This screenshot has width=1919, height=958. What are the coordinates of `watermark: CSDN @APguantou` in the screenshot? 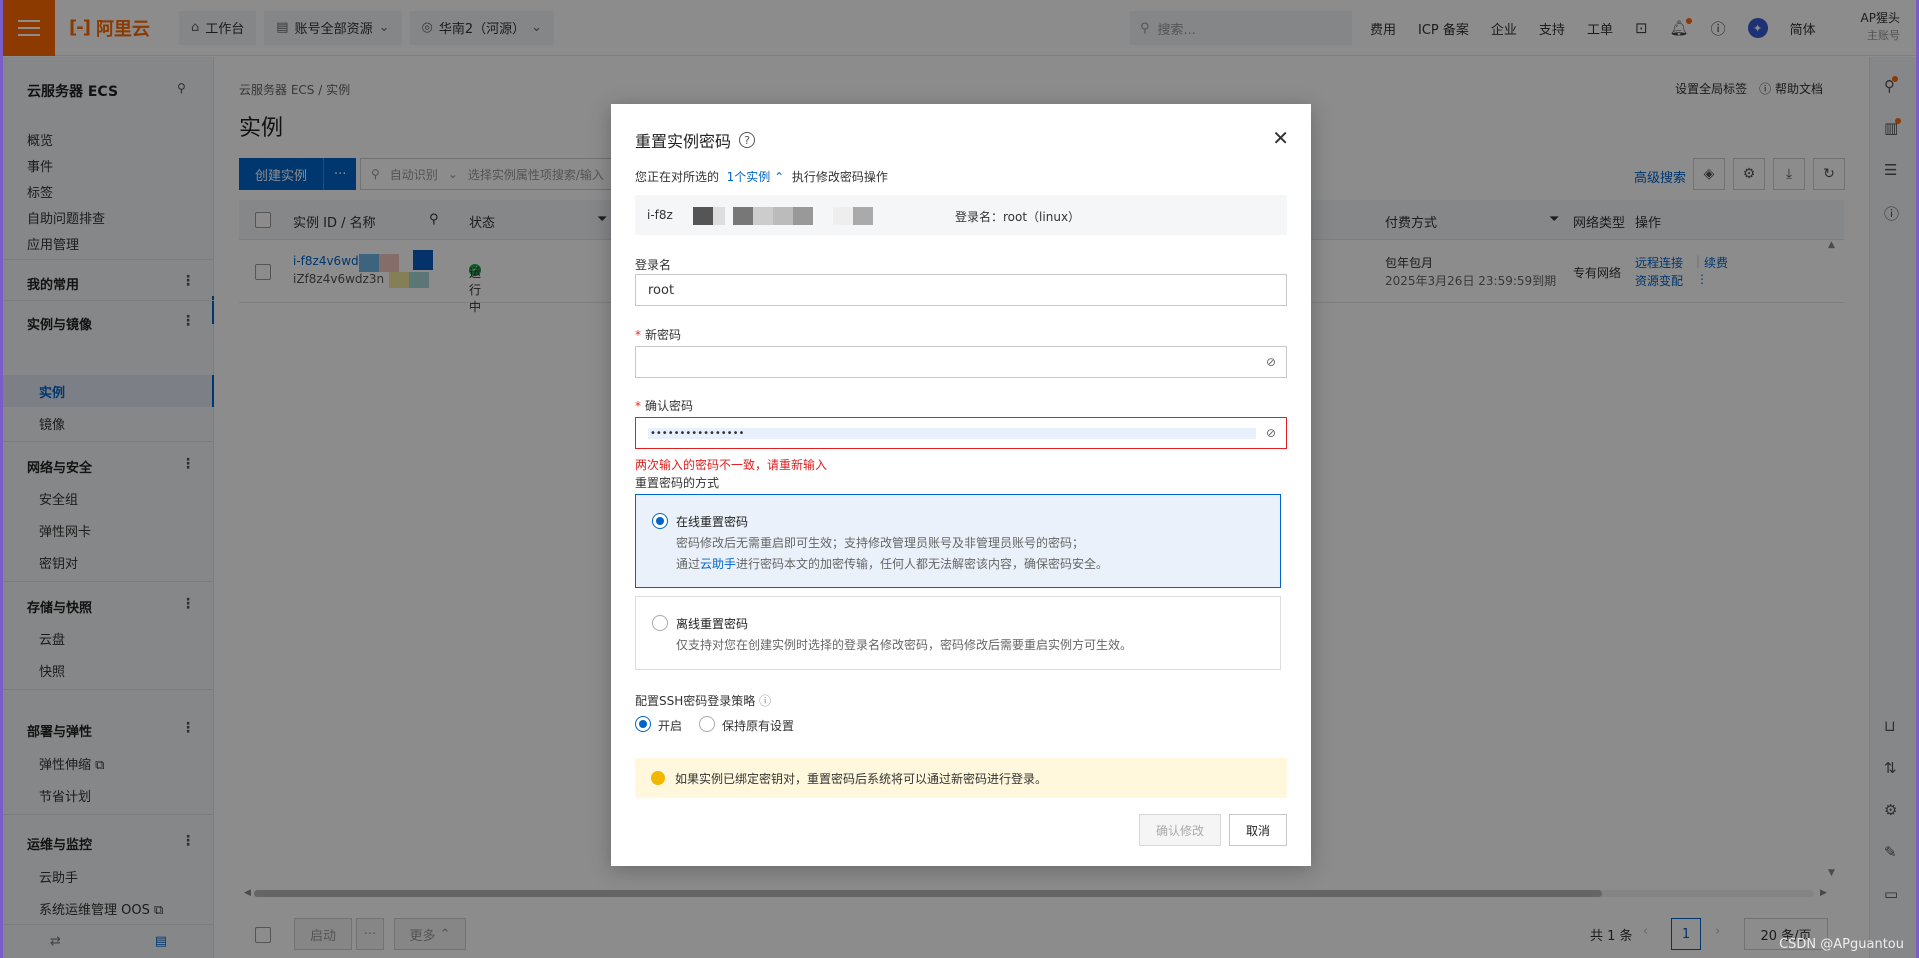 It's located at (1841, 944).